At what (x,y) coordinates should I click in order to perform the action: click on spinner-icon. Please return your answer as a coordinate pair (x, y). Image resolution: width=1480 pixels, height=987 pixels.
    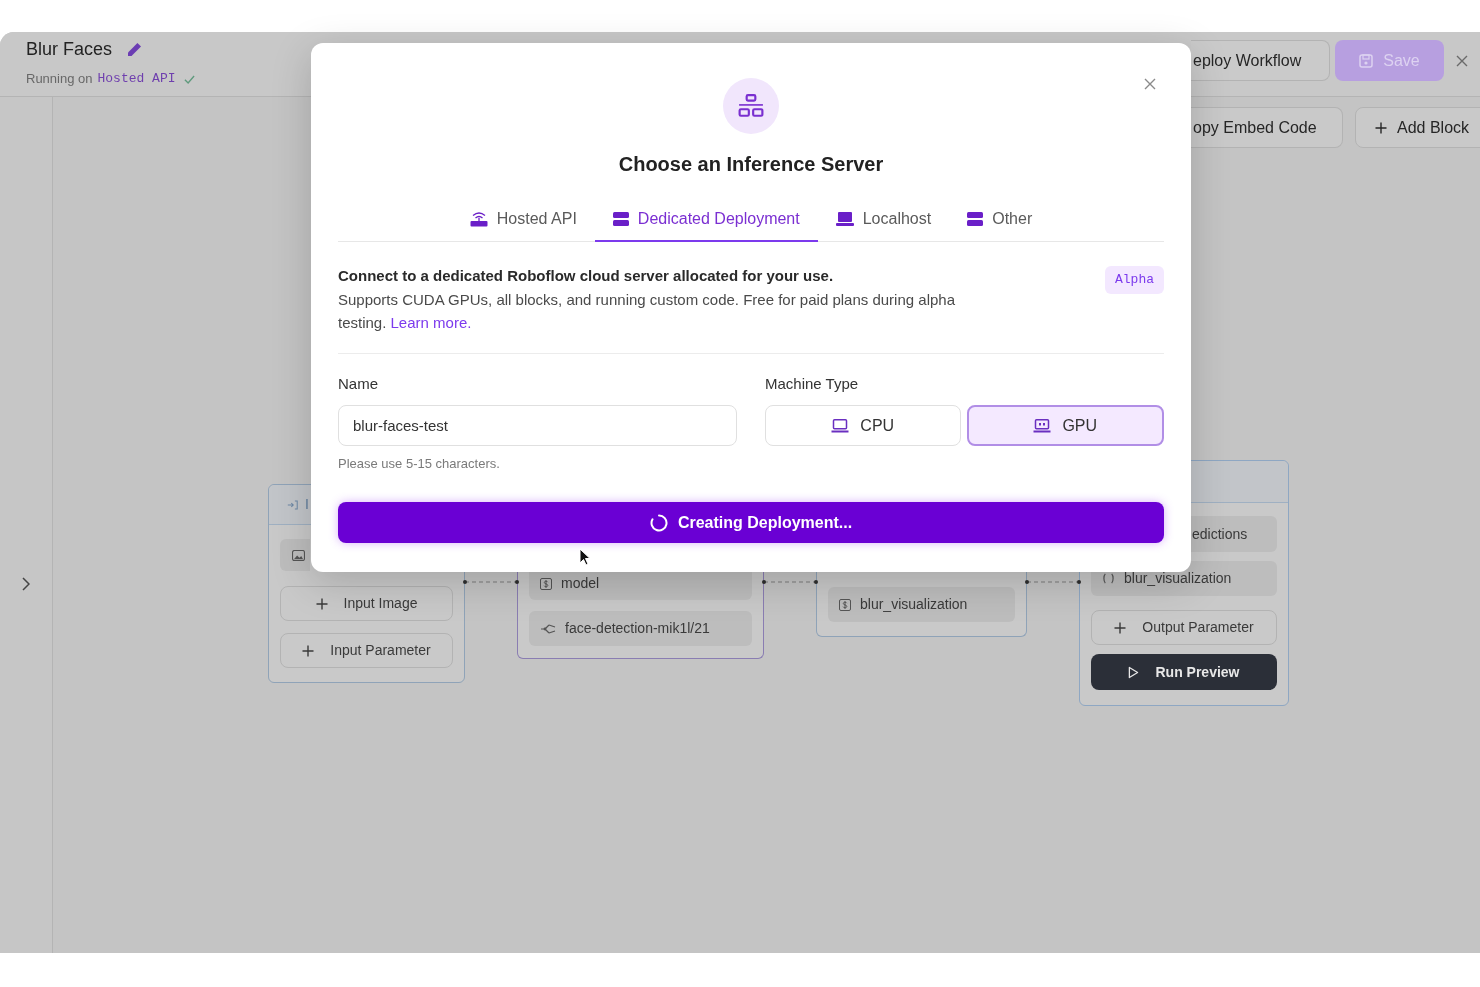
    Looking at the image, I should click on (658, 522).